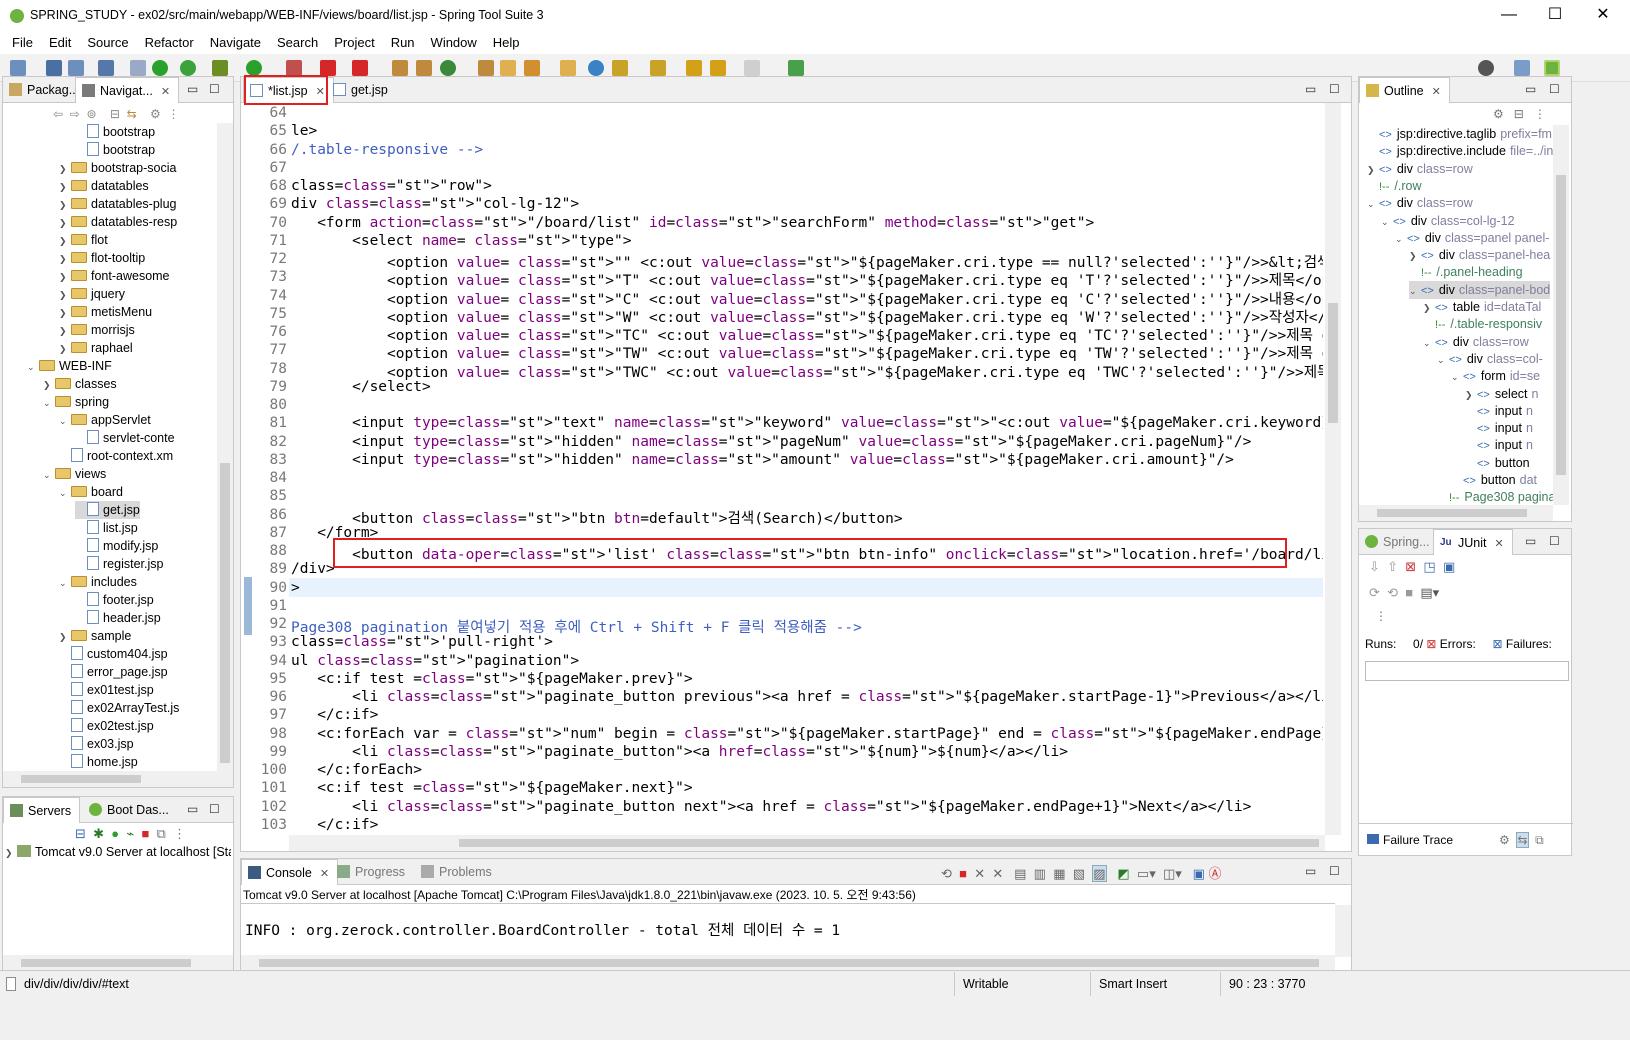  What do you see at coordinates (1501, 394) in the screenshot?
I see `outline-item: ❯ <> select n` at bounding box center [1501, 394].